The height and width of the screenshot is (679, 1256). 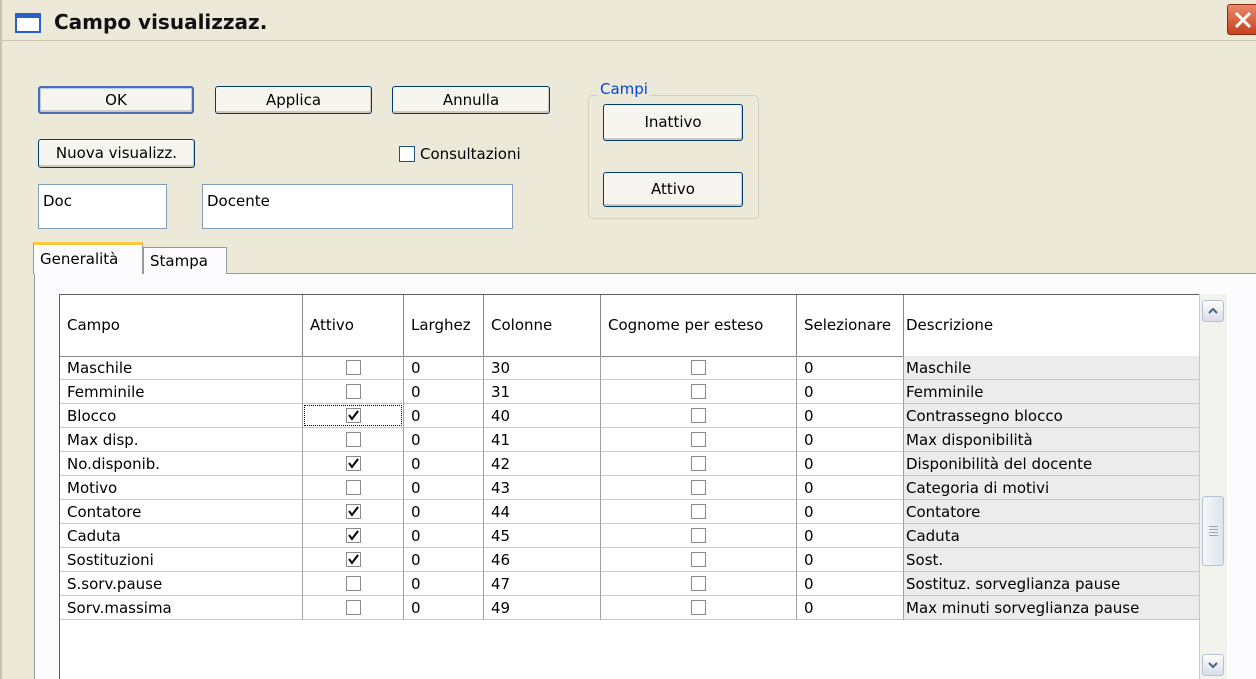 I want to click on tab-generalita: Generalità, so click(x=88, y=258).